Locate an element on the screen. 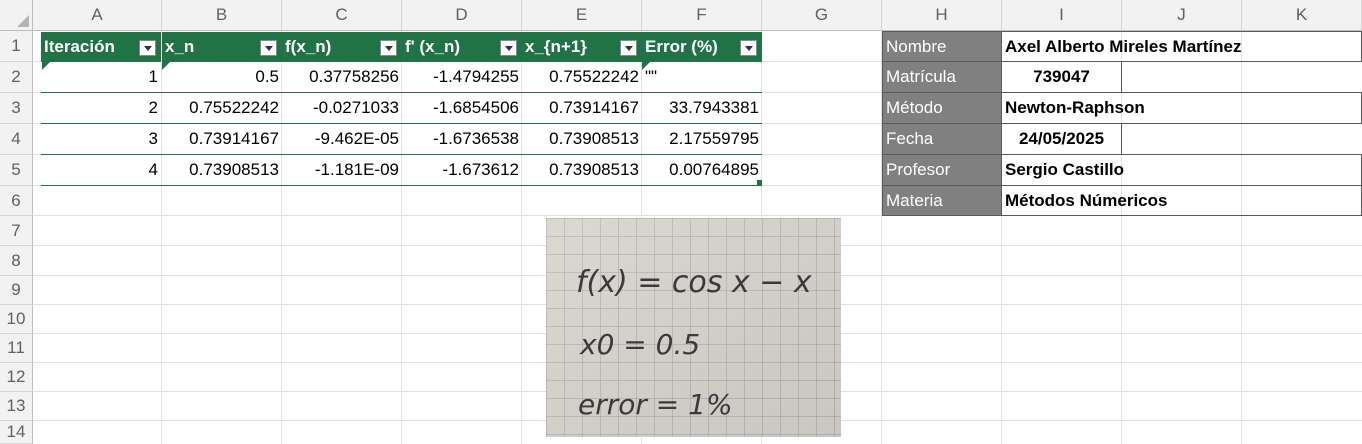  header-label: f(x_n) is located at coordinates (308, 46).